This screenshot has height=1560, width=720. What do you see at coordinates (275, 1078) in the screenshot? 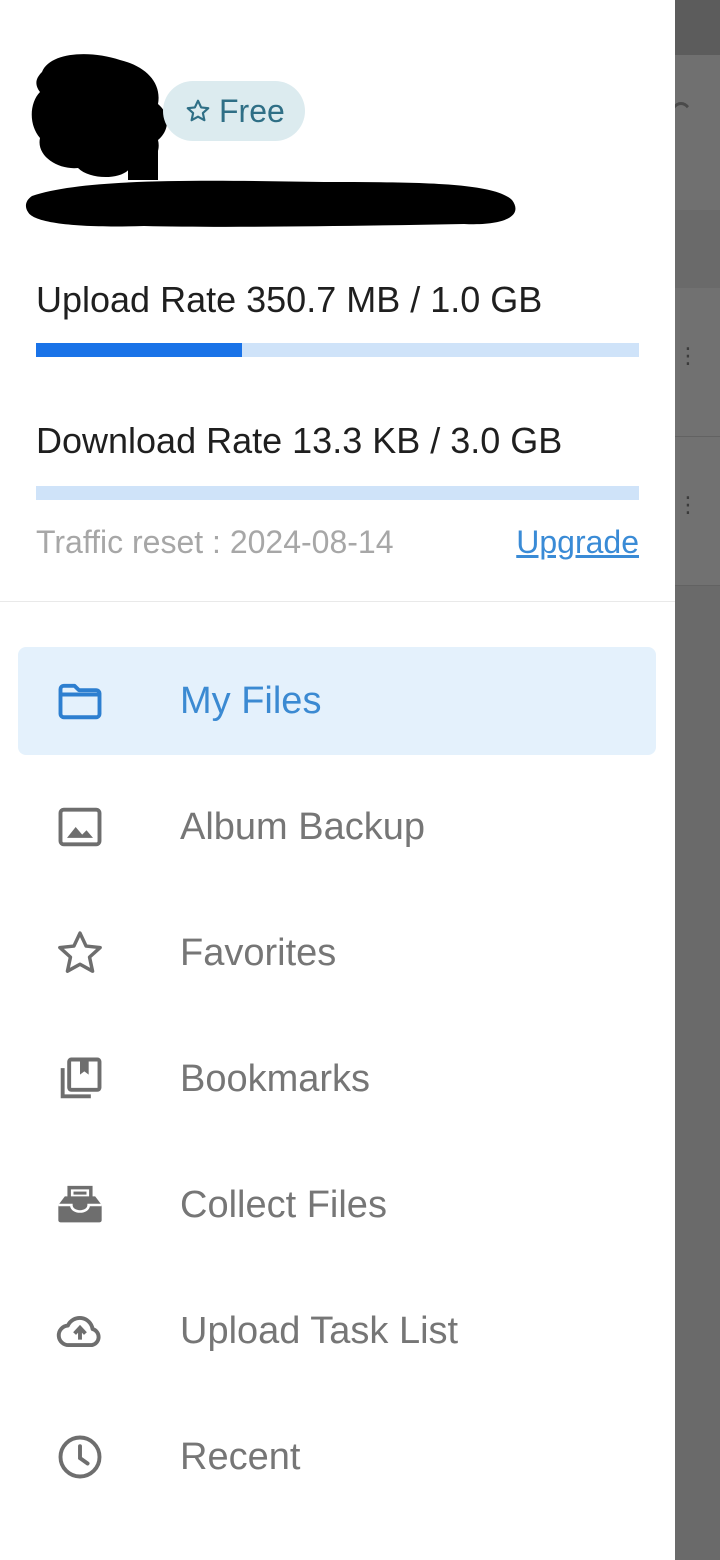
I see `menu-item-label: Bookmarks` at bounding box center [275, 1078].